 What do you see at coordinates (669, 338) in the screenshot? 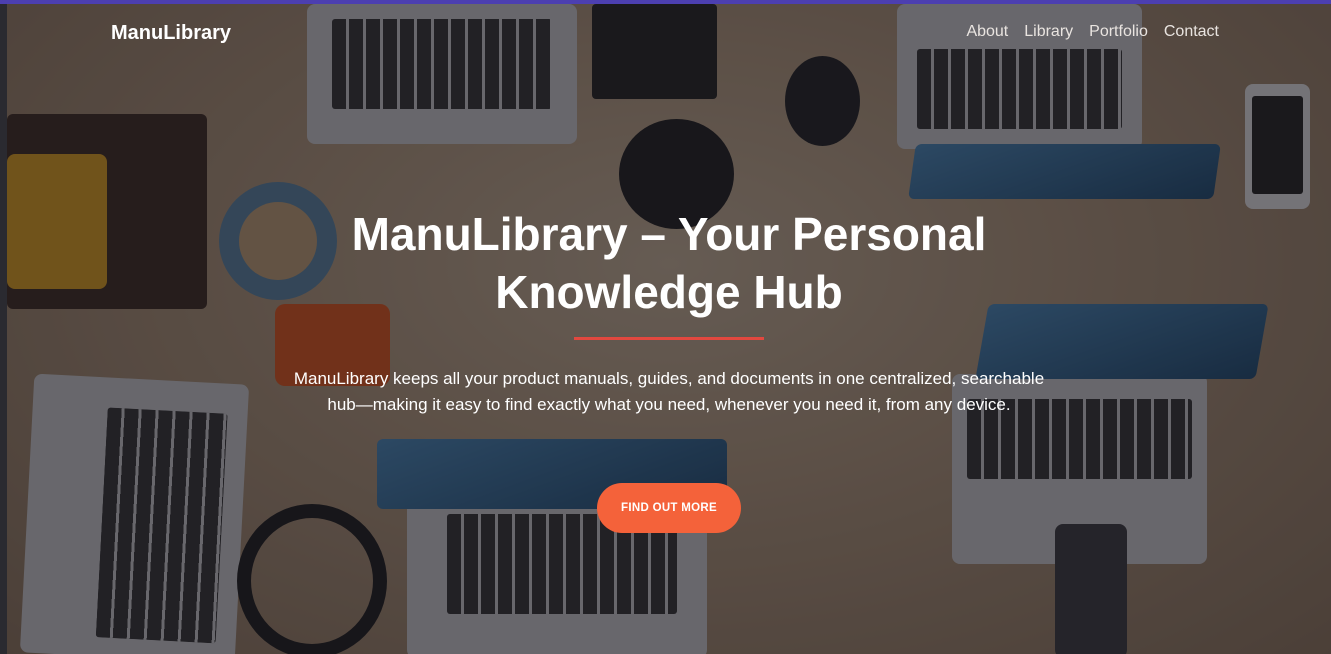
I see `hero-divider` at bounding box center [669, 338].